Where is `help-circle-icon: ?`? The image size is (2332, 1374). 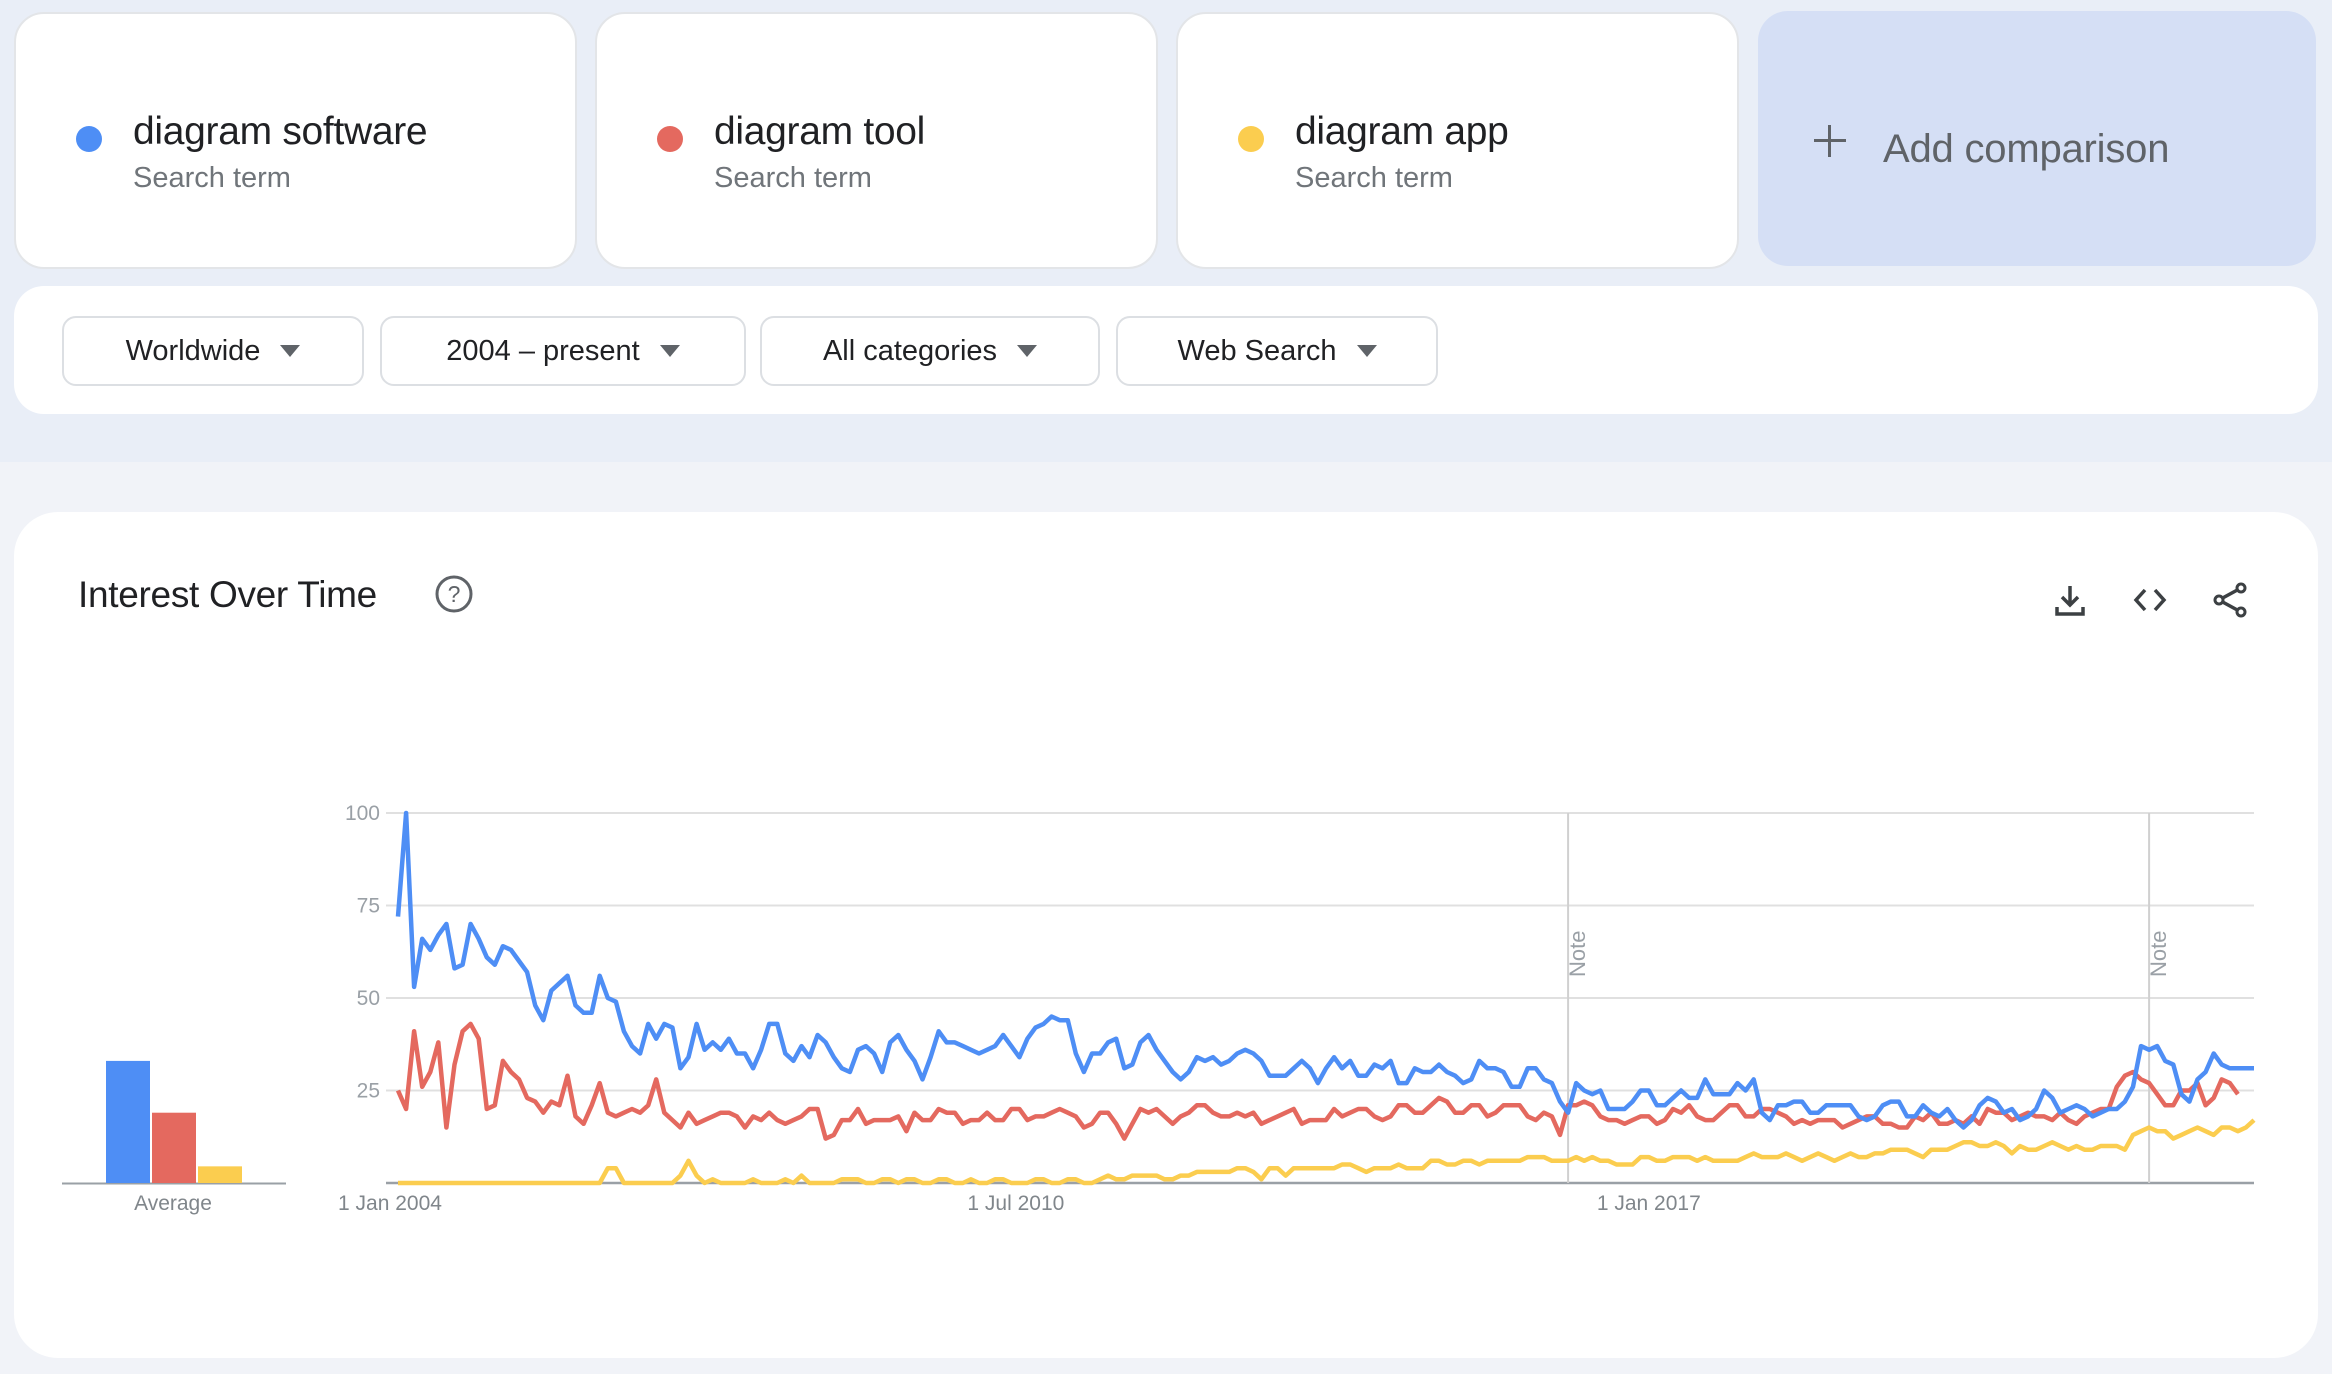
help-circle-icon: ? is located at coordinates (454, 594).